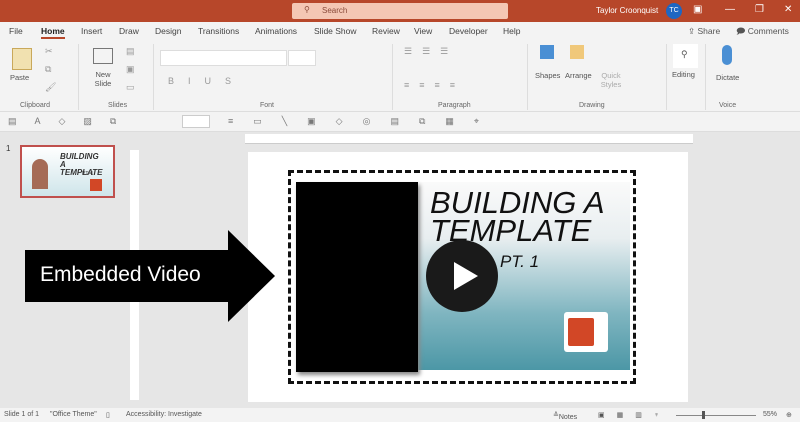 This screenshot has height=422, width=800. I want to click on tab-developer: Developer, so click(468, 31).